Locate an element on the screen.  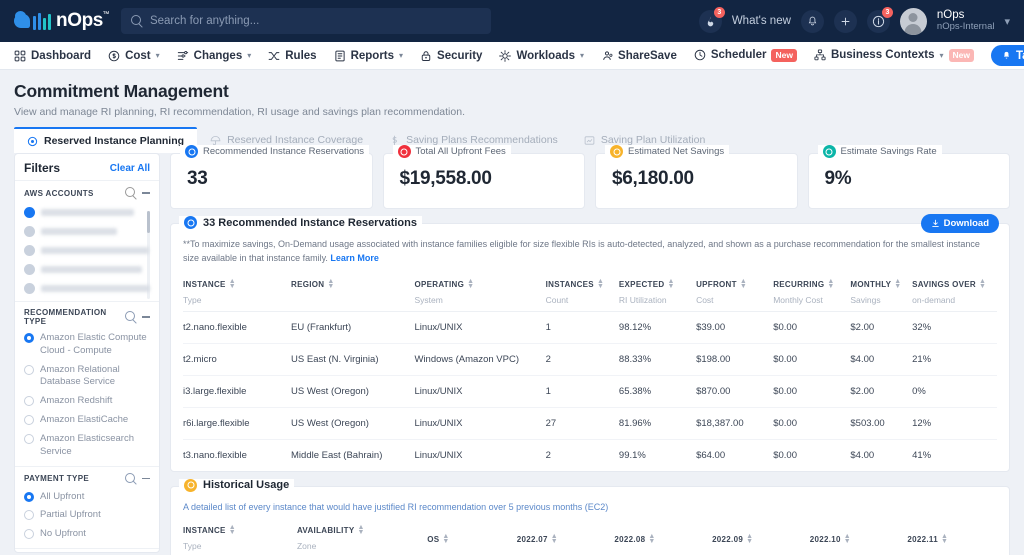
nav-item-sharesave: ShareSave is located at coordinates (639, 56).